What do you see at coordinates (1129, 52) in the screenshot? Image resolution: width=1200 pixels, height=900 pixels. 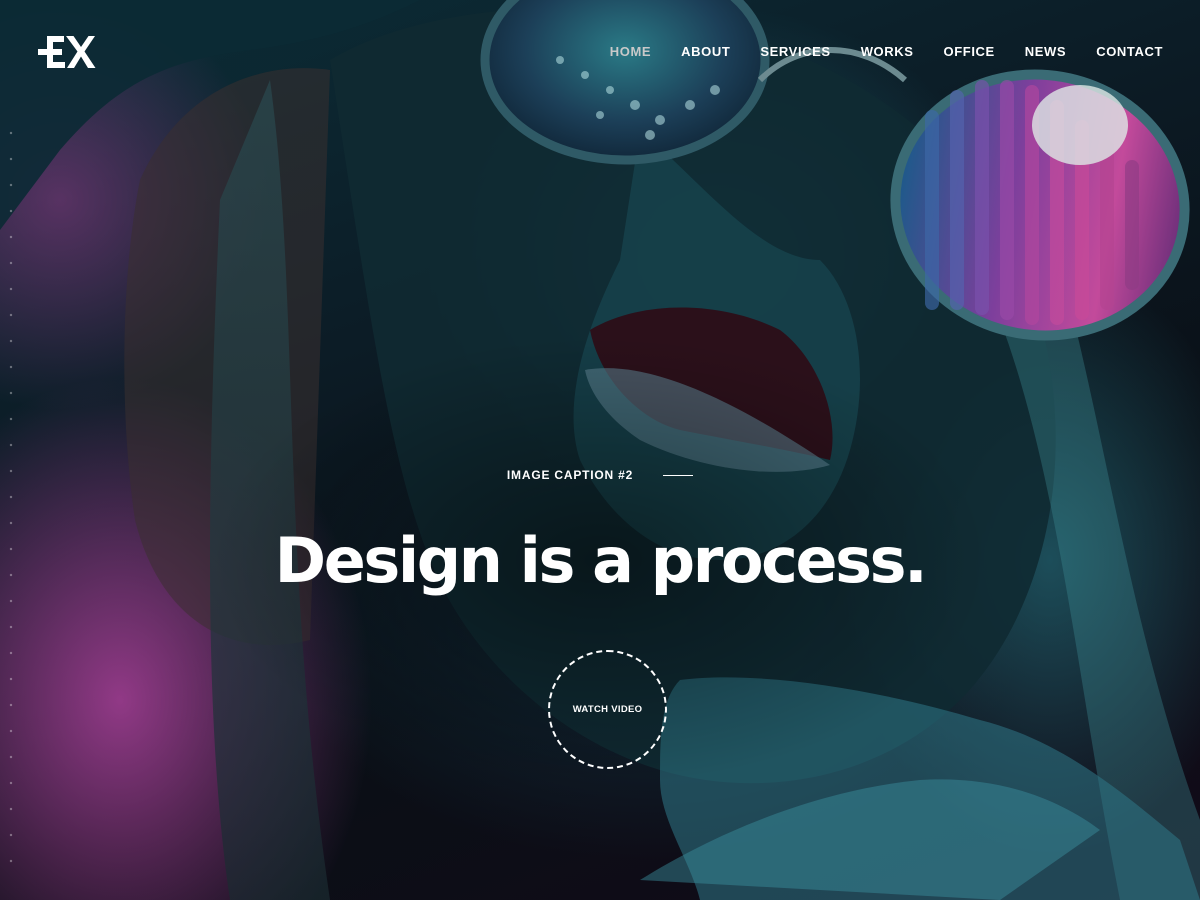 I see `nav-item-contact: CONTACT` at bounding box center [1129, 52].